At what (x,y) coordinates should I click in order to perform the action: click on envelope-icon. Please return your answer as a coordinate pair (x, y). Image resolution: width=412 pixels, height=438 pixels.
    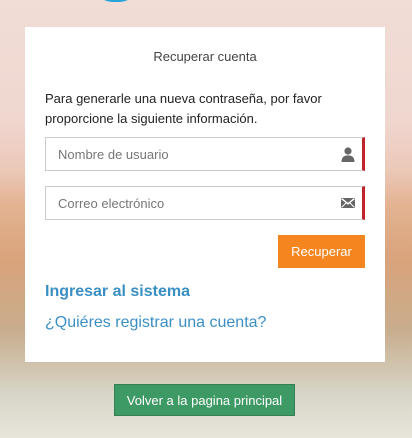
    Looking at the image, I should click on (348, 203).